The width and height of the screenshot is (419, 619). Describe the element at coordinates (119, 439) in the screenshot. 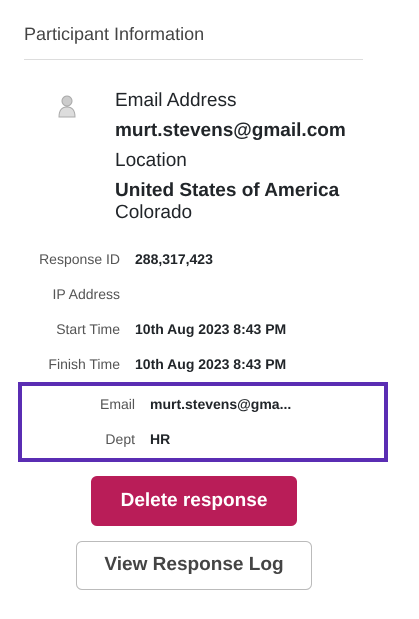

I see `detail-label: Dept` at that location.